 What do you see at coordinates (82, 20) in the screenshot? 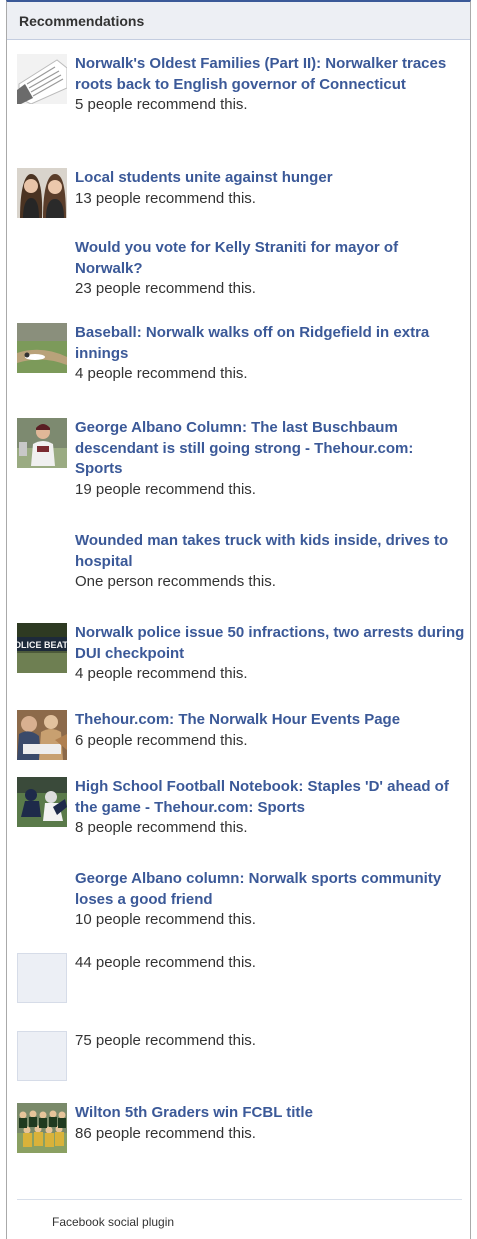
I see `header-title: Recommendations` at bounding box center [82, 20].